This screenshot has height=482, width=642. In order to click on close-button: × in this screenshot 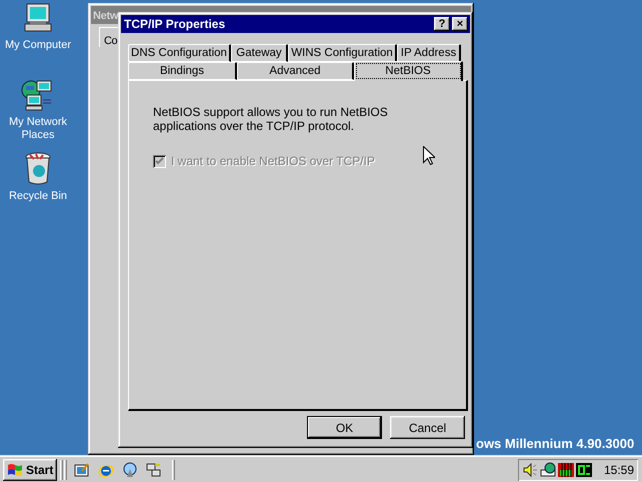, I will do `click(460, 24)`.